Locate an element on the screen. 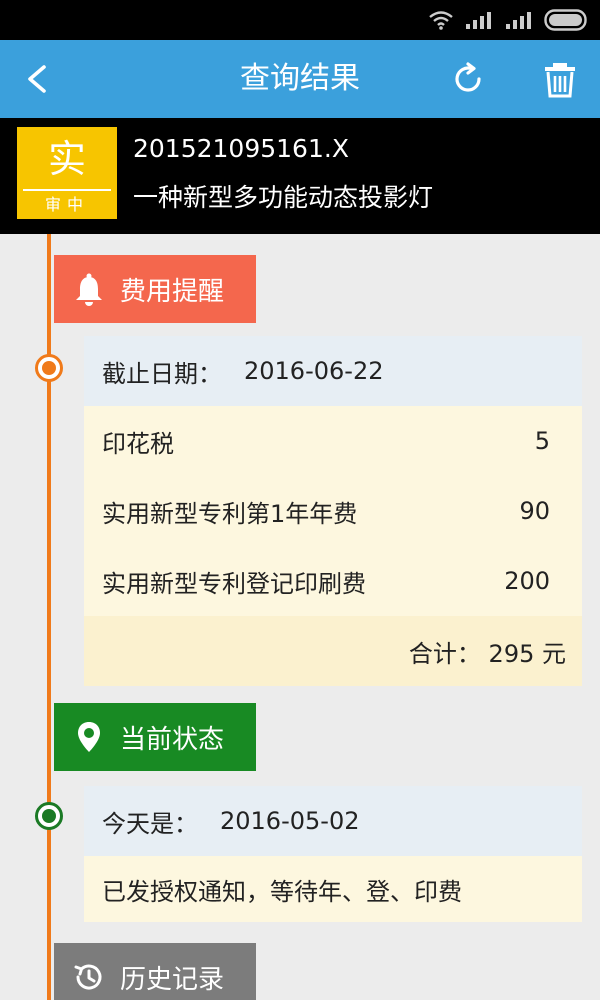 The image size is (600, 1000). deadline-value: 2016-06-22 is located at coordinates (314, 371).